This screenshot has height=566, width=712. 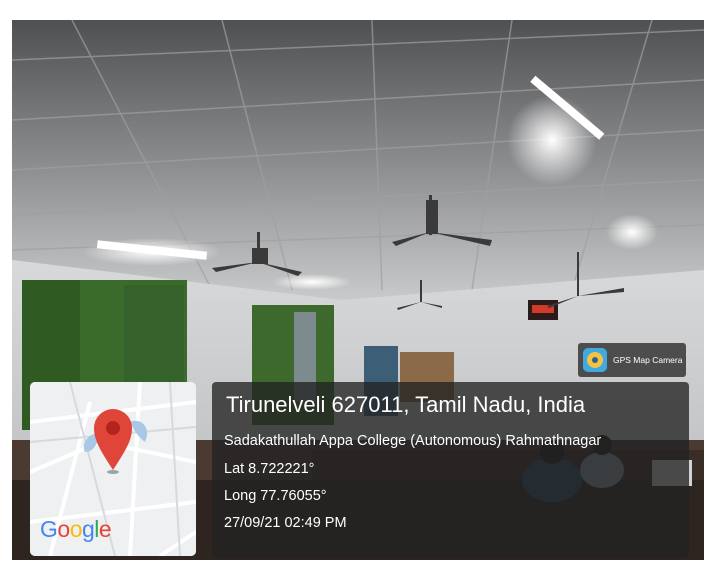 I want to click on gps-map-camera-icon, so click(x=595, y=360).